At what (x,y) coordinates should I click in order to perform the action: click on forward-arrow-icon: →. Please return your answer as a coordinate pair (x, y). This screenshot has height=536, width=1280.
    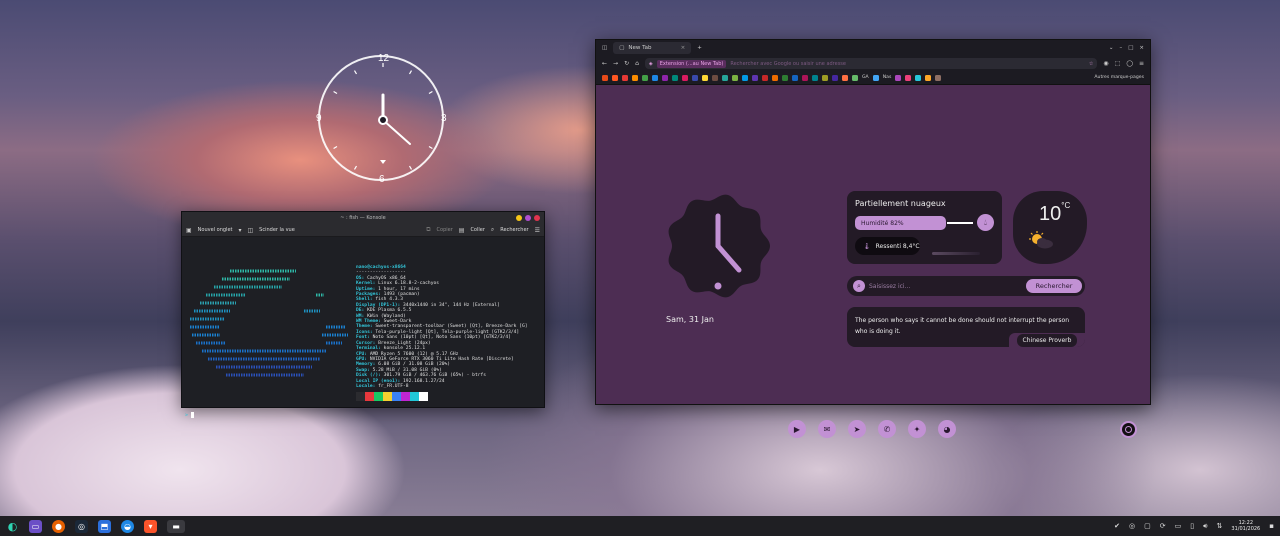
    Looking at the image, I should click on (615, 63).